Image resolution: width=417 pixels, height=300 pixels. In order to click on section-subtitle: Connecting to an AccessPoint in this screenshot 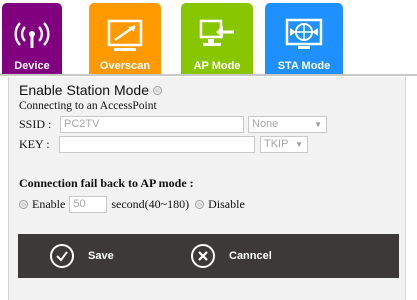, I will do `click(88, 106)`.